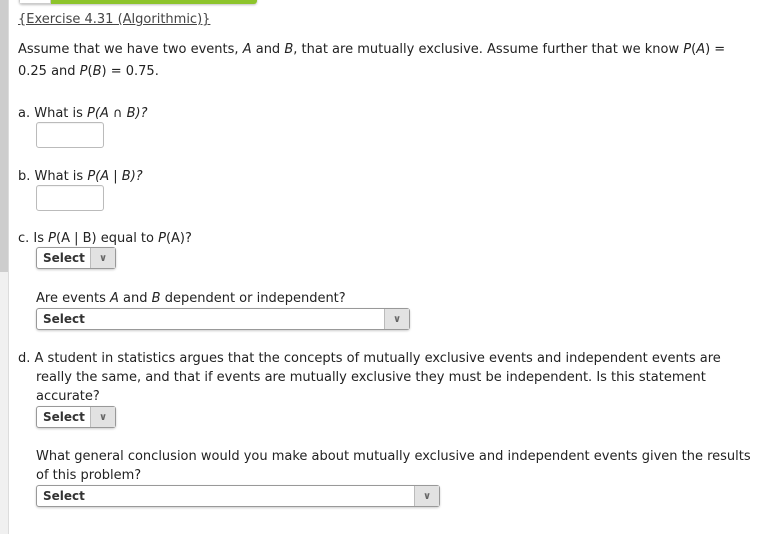 The height and width of the screenshot is (534, 771). I want to click on answer-c-select: Select ∨, so click(76, 258).